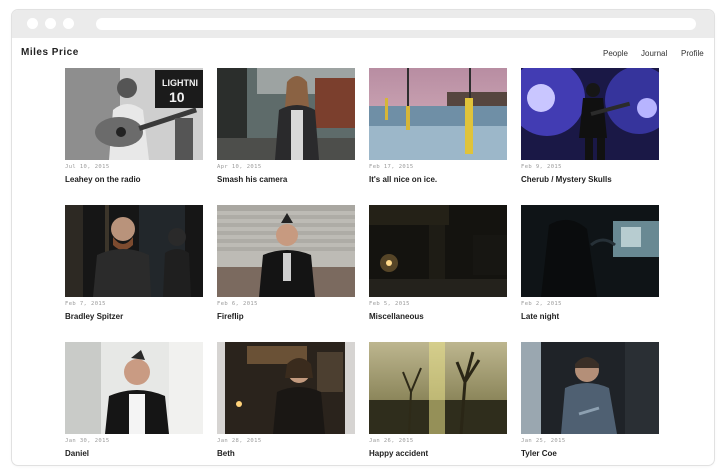 This screenshot has width=724, height=474. Describe the element at coordinates (50, 52) in the screenshot. I see `site-title: Miles Price` at that location.